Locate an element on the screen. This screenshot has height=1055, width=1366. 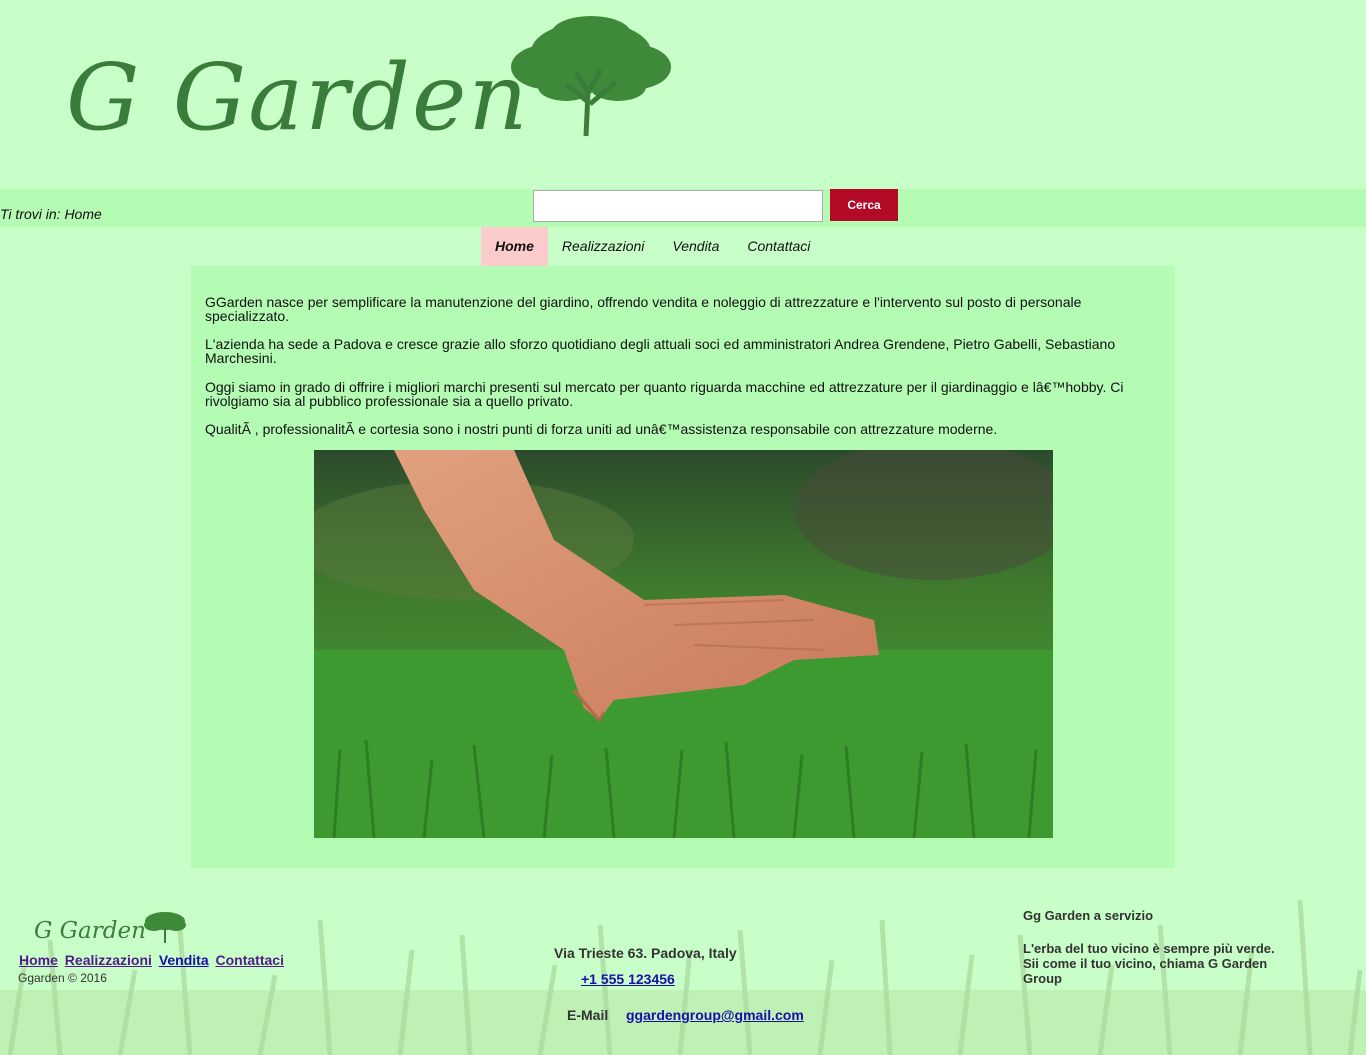
footer-link-realizzazioni: Realizzazioni is located at coordinates (108, 960).